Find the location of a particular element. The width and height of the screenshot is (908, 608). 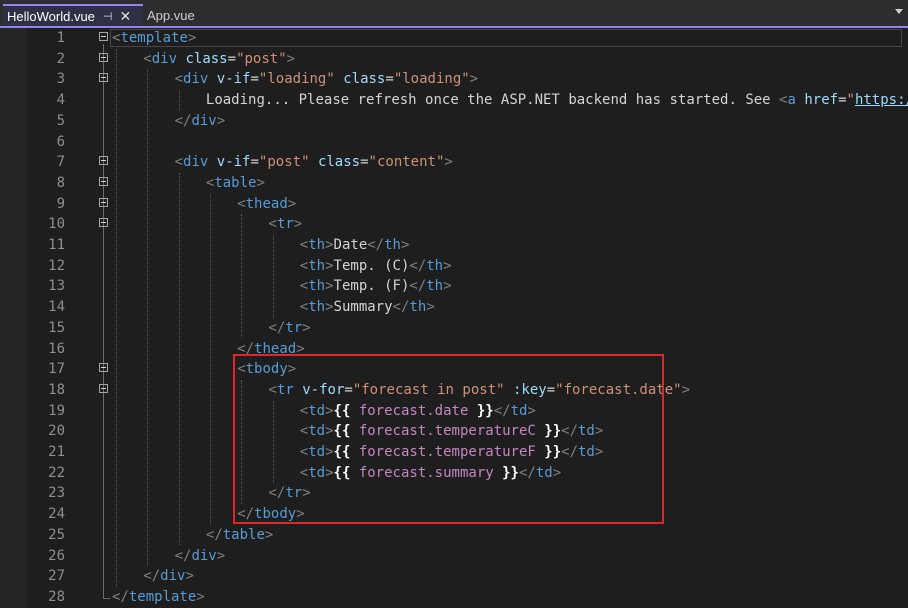

code-line: 26 </div> is located at coordinates (454, 556).